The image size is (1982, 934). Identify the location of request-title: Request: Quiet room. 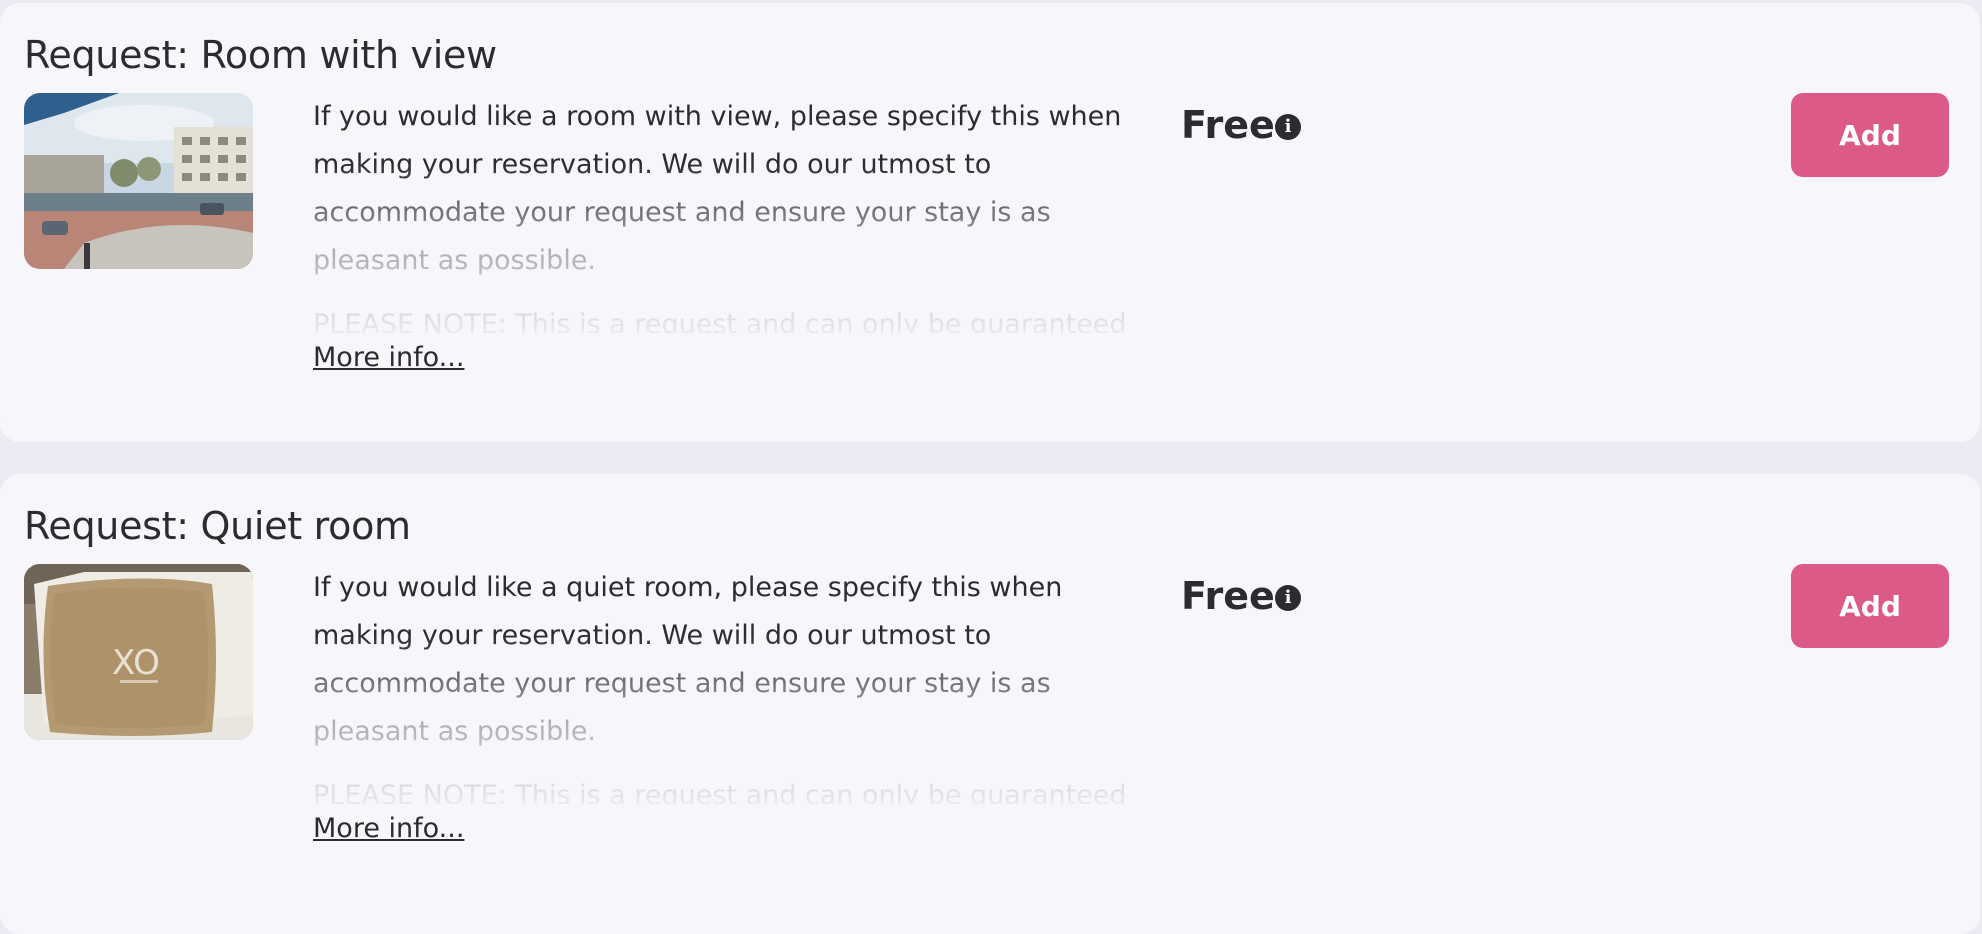
(217, 526).